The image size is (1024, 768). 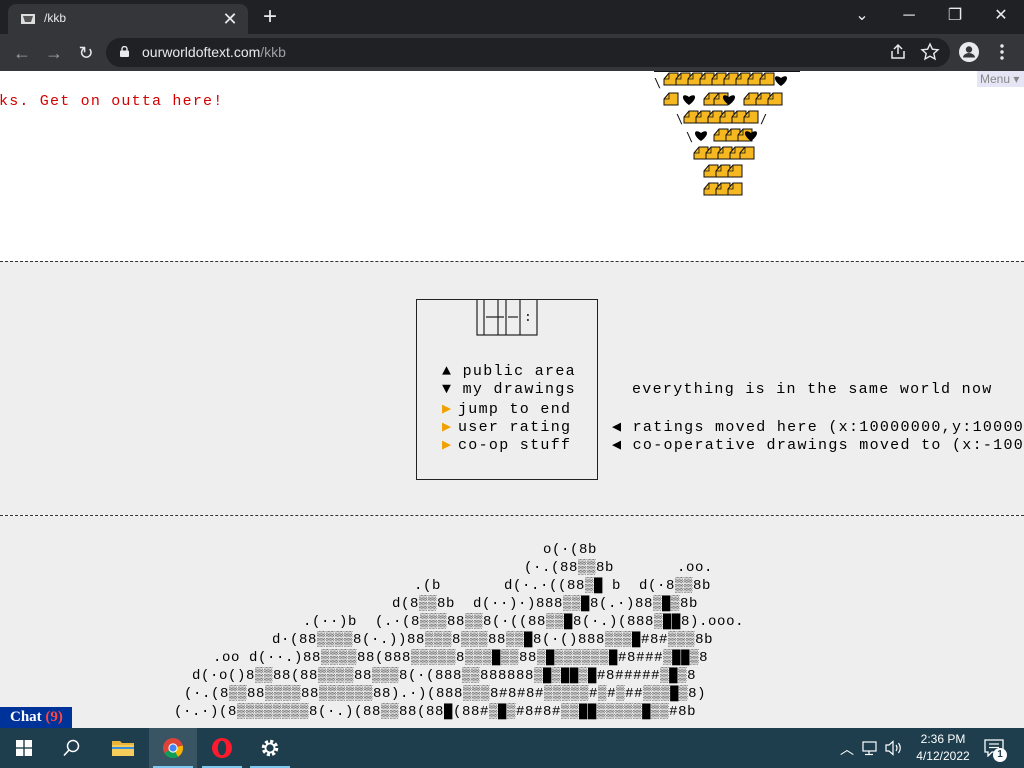 I want to click on start-button, so click(x=24, y=748).